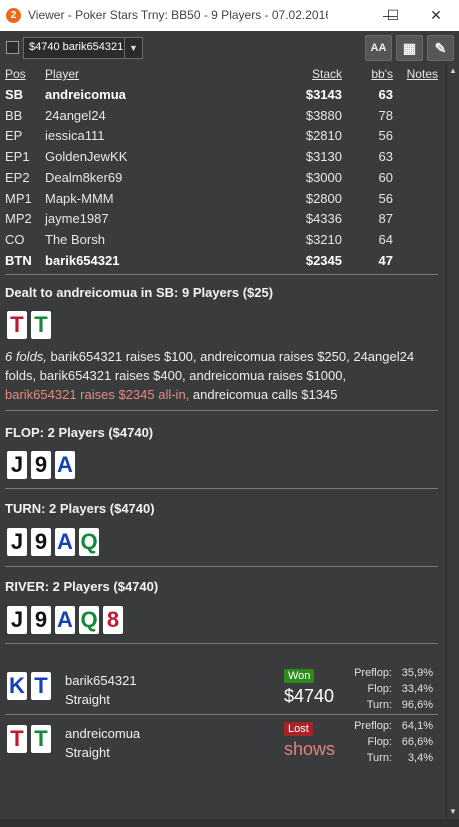 Image resolution: width=459 pixels, height=827 pixels. I want to click on equity-value: 64,1%, so click(417, 726).